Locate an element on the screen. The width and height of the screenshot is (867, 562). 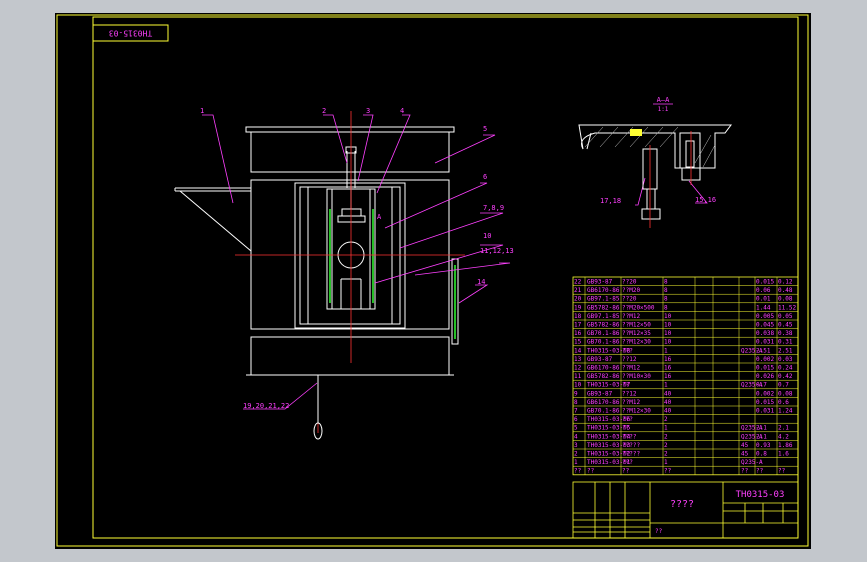
main-view is located at coordinates (316, 251).